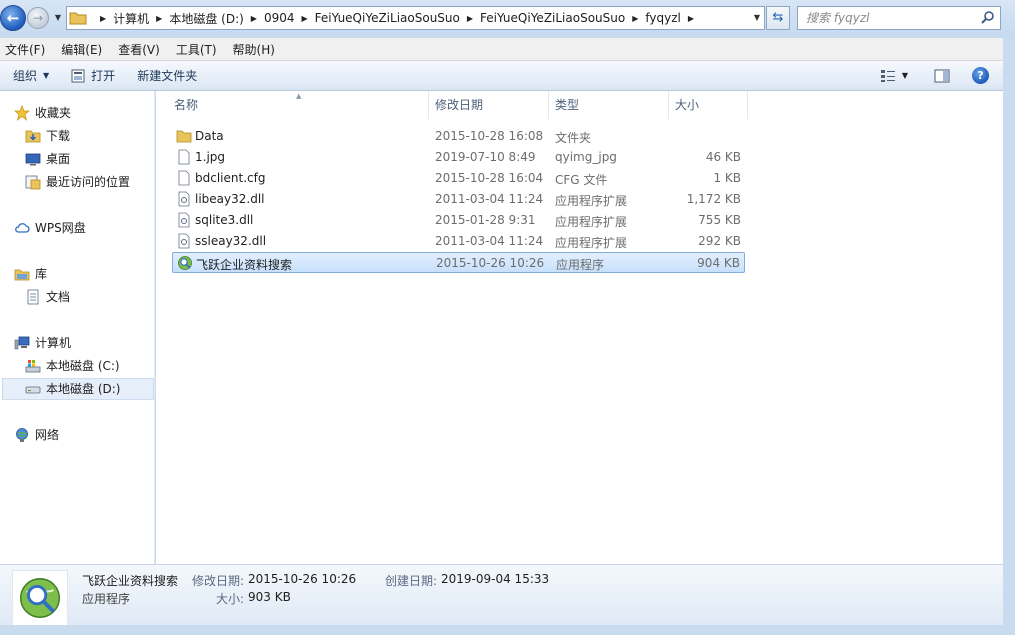 Image resolution: width=1015 pixels, height=635 pixels. Describe the element at coordinates (231, 241) in the screenshot. I see `file-name: ssleay32.dll` at that location.